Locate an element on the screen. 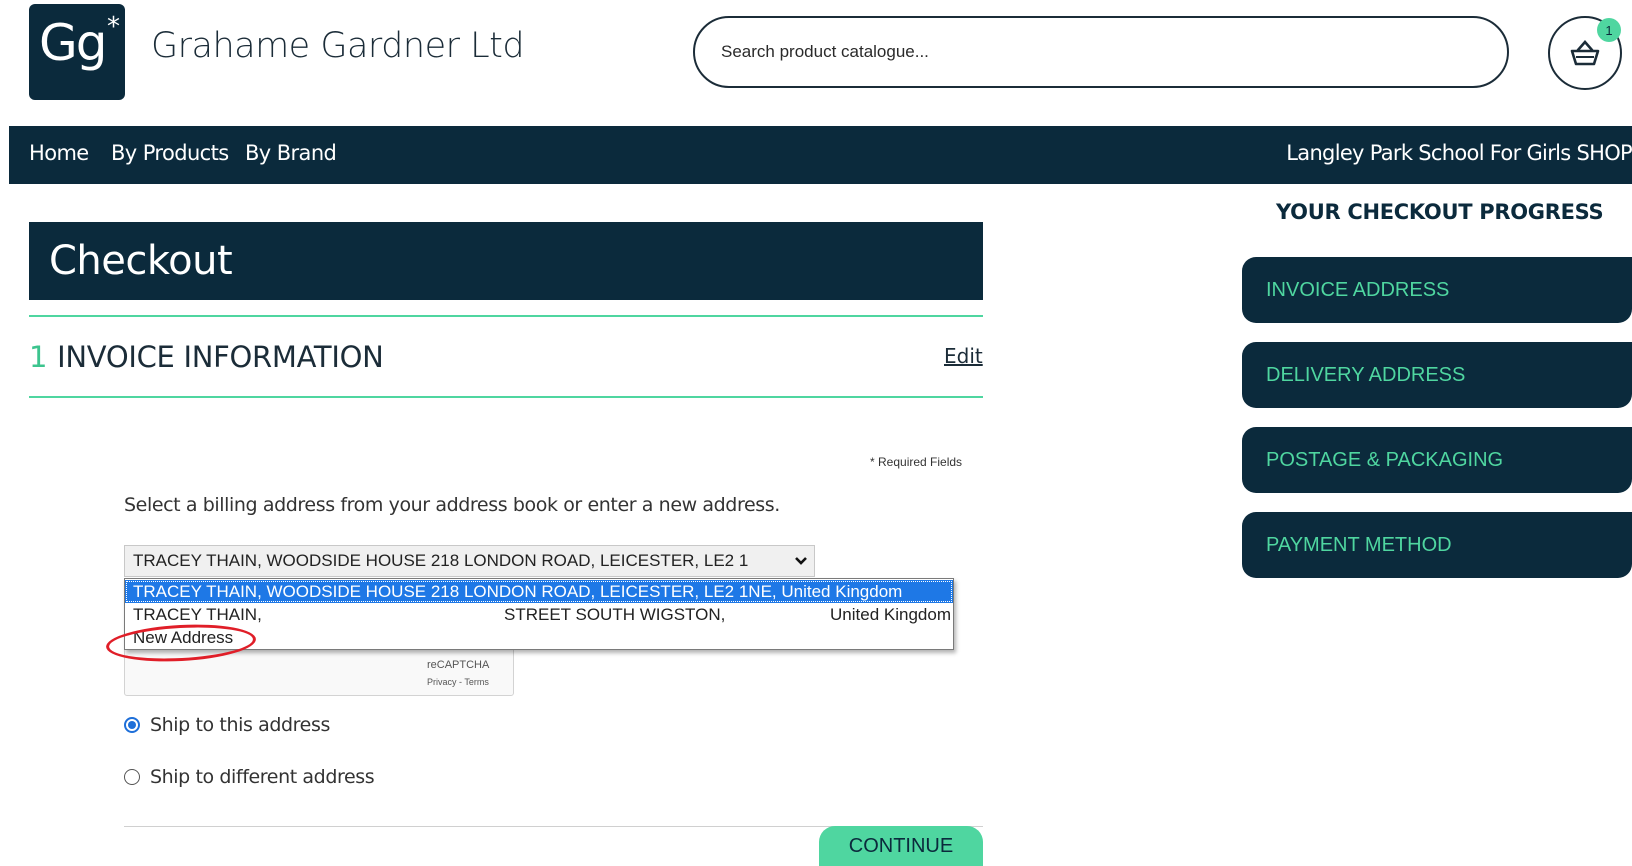  required-fields-note: * Required Fields is located at coordinates (916, 462).